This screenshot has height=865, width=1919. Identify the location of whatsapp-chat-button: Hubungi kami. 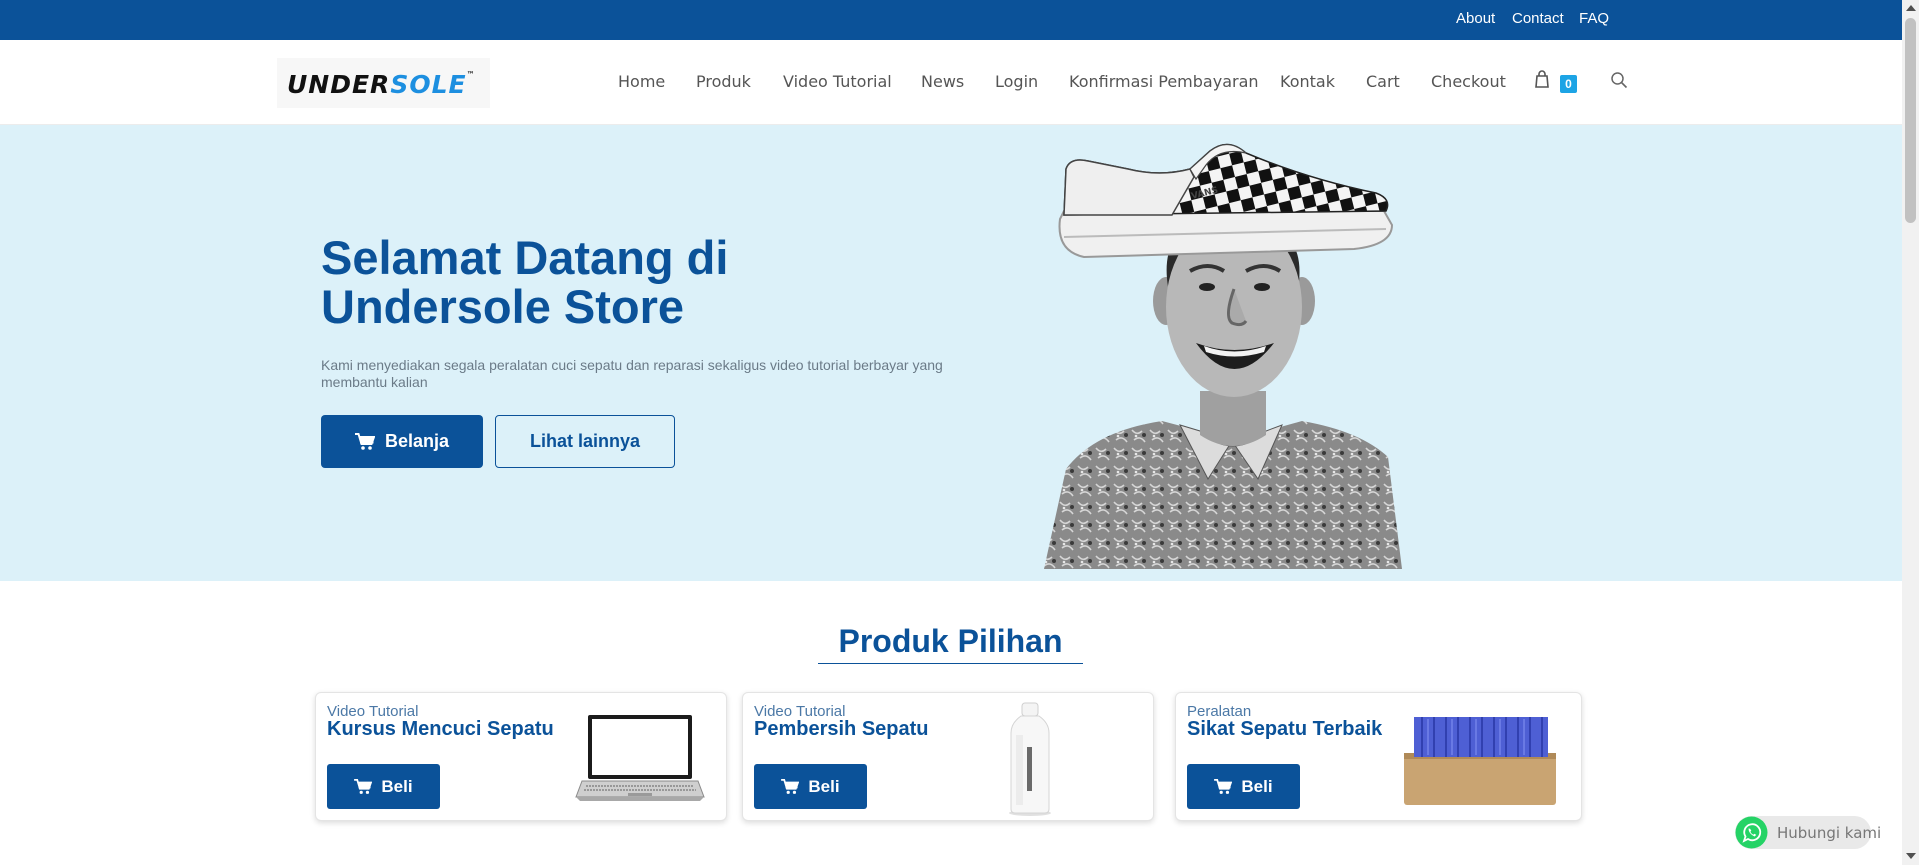
(1808, 832).